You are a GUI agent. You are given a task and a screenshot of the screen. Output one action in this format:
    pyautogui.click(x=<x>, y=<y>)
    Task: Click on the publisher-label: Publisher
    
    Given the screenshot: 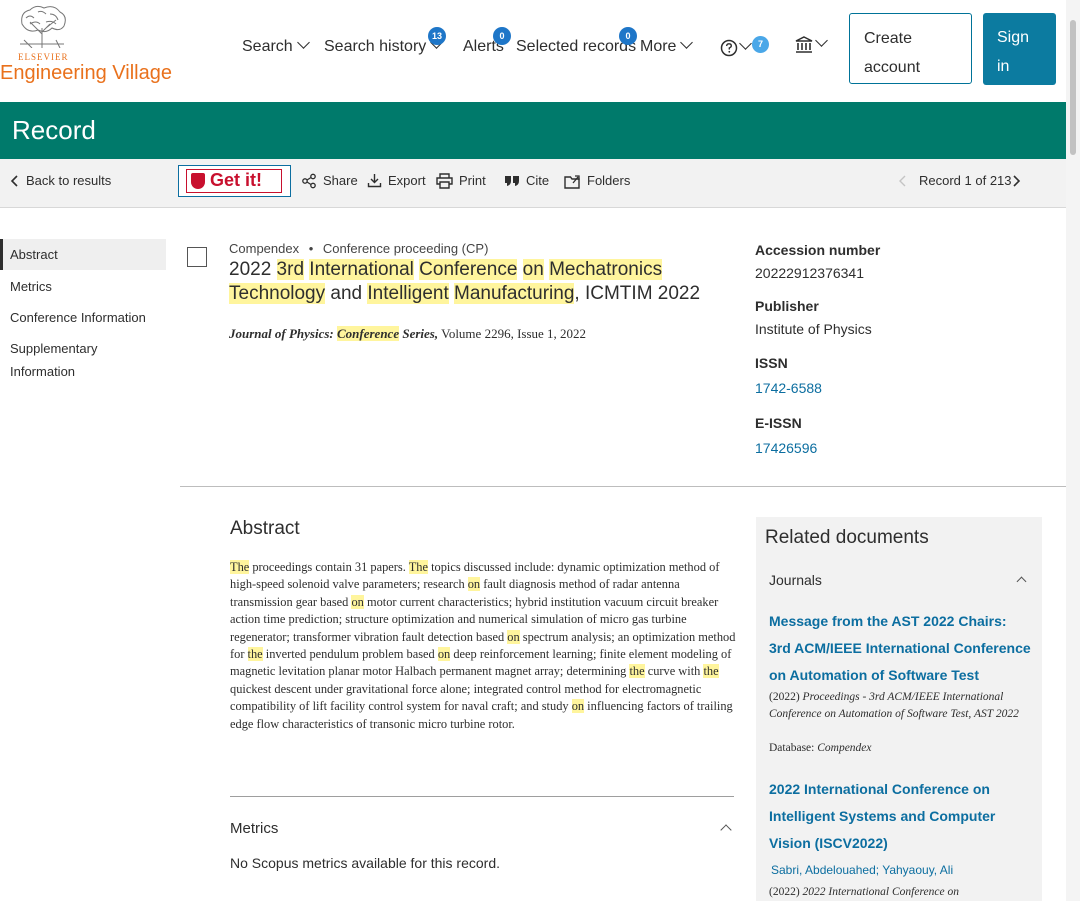 What is the action you would take?
    pyautogui.click(x=787, y=306)
    